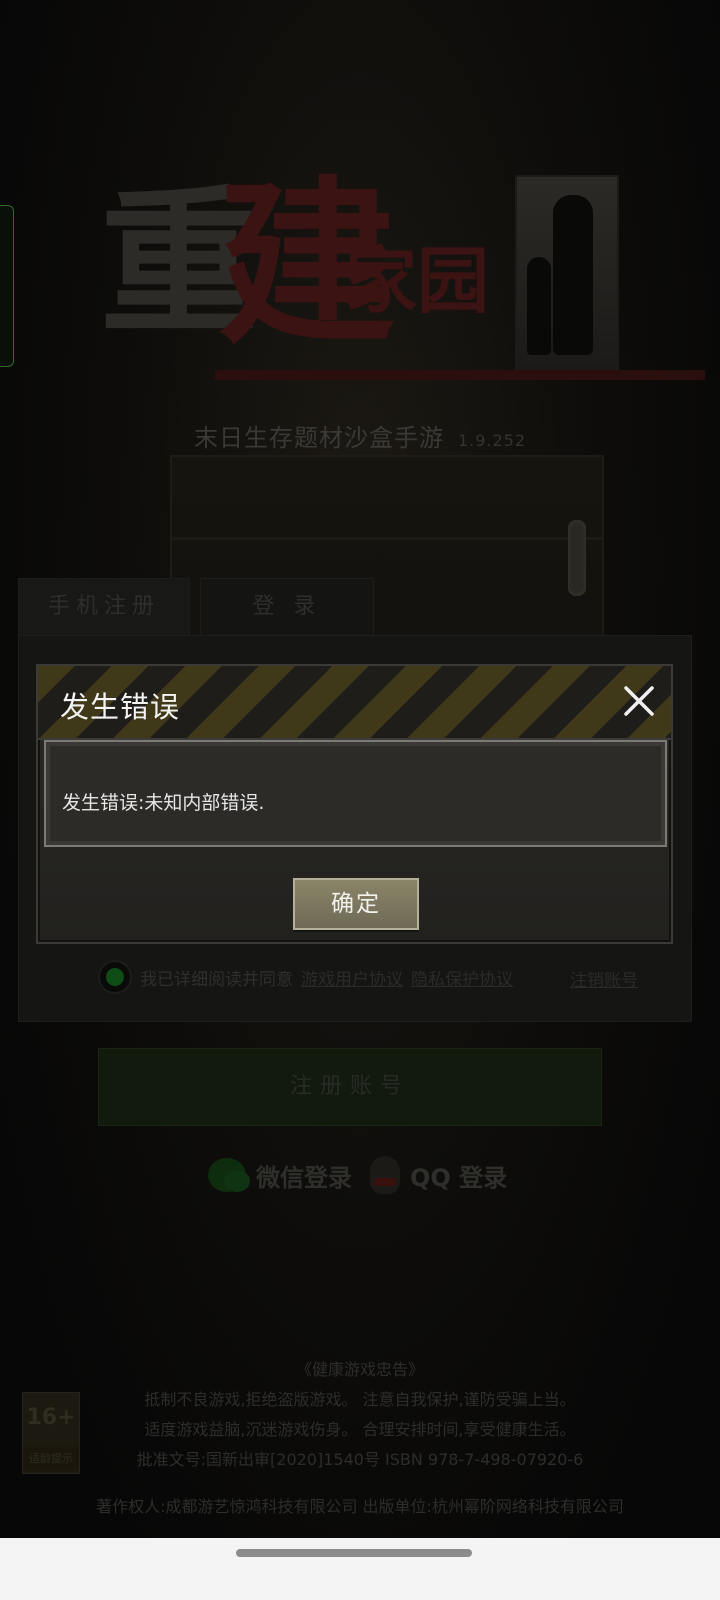  Describe the element at coordinates (318, 438) in the screenshot. I see `subtitle-text: 末日生存题材沙盒手游` at that location.